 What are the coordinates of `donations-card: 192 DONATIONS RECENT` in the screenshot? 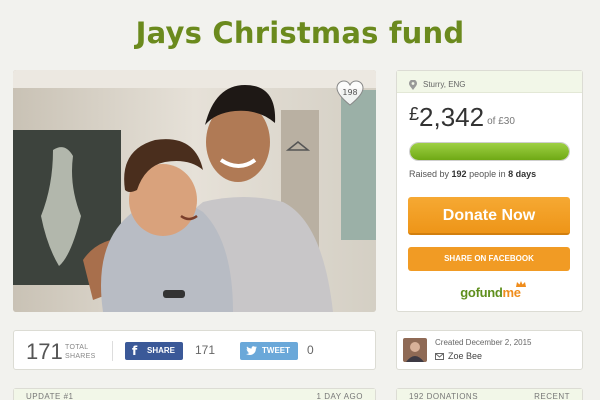 It's located at (489, 394).